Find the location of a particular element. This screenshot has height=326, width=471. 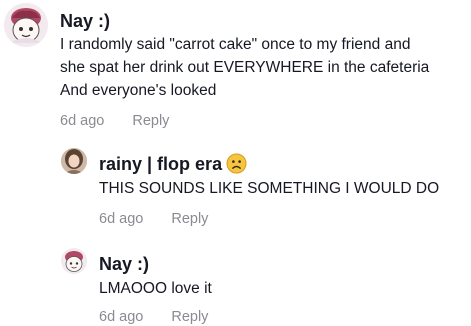

username: rainy | flop era is located at coordinates (173, 164).